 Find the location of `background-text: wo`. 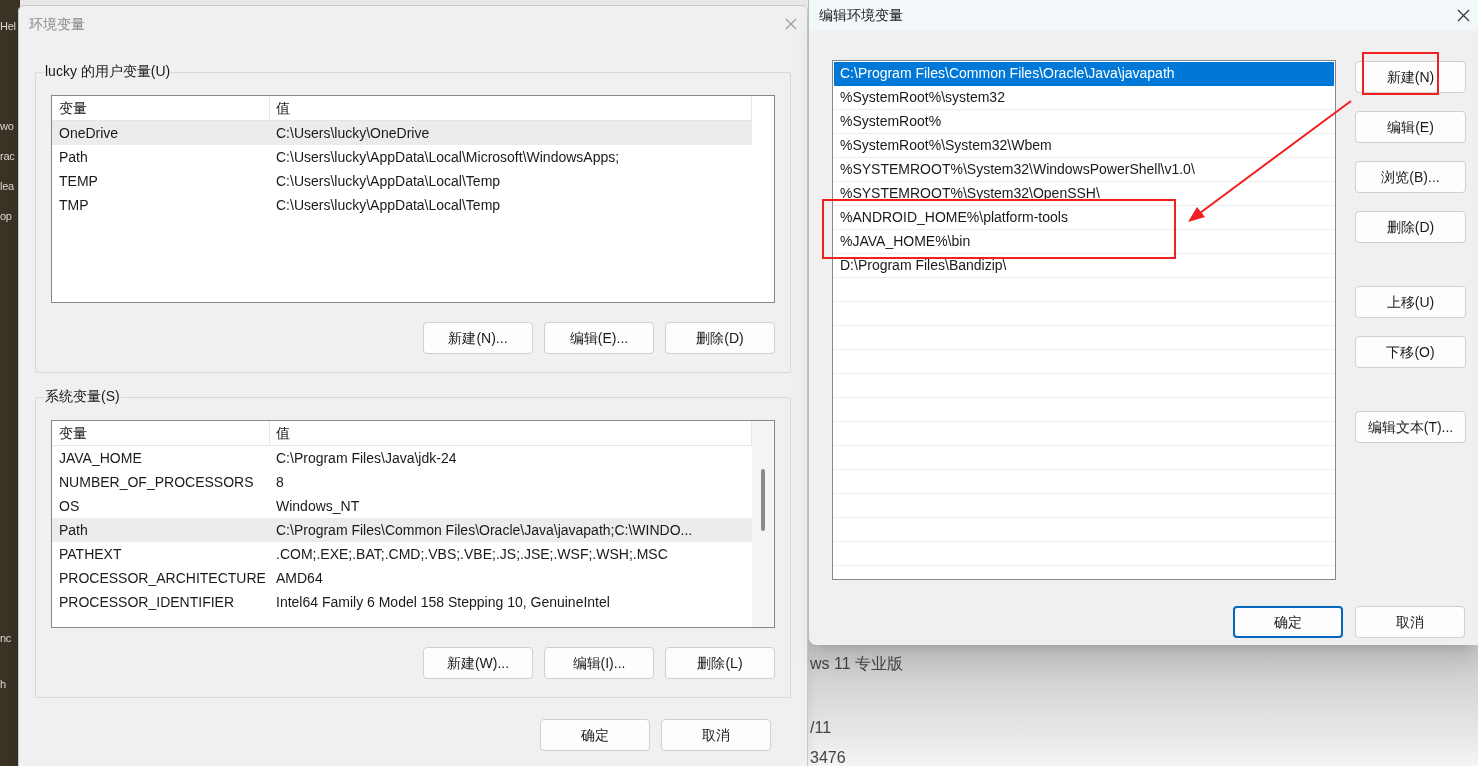

background-text: wo is located at coordinates (7, 126).